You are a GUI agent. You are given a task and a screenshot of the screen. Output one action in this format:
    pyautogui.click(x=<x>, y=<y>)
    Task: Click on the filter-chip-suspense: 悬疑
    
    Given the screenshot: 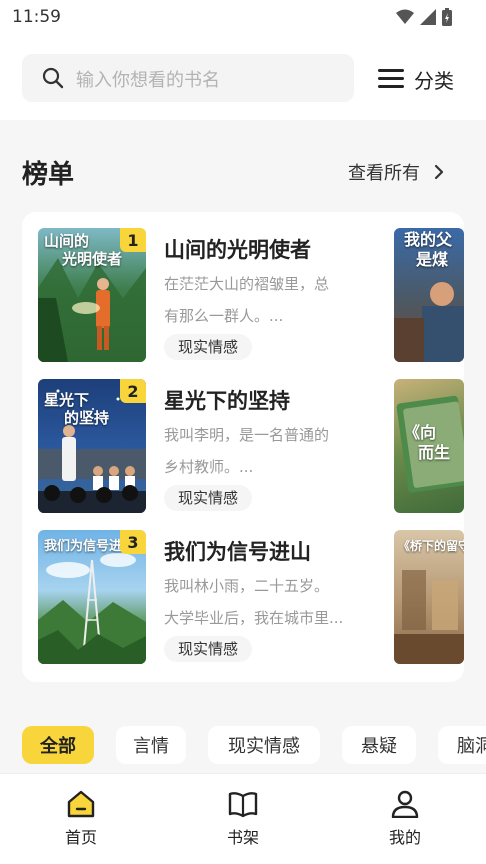 What is the action you would take?
    pyautogui.click(x=379, y=745)
    